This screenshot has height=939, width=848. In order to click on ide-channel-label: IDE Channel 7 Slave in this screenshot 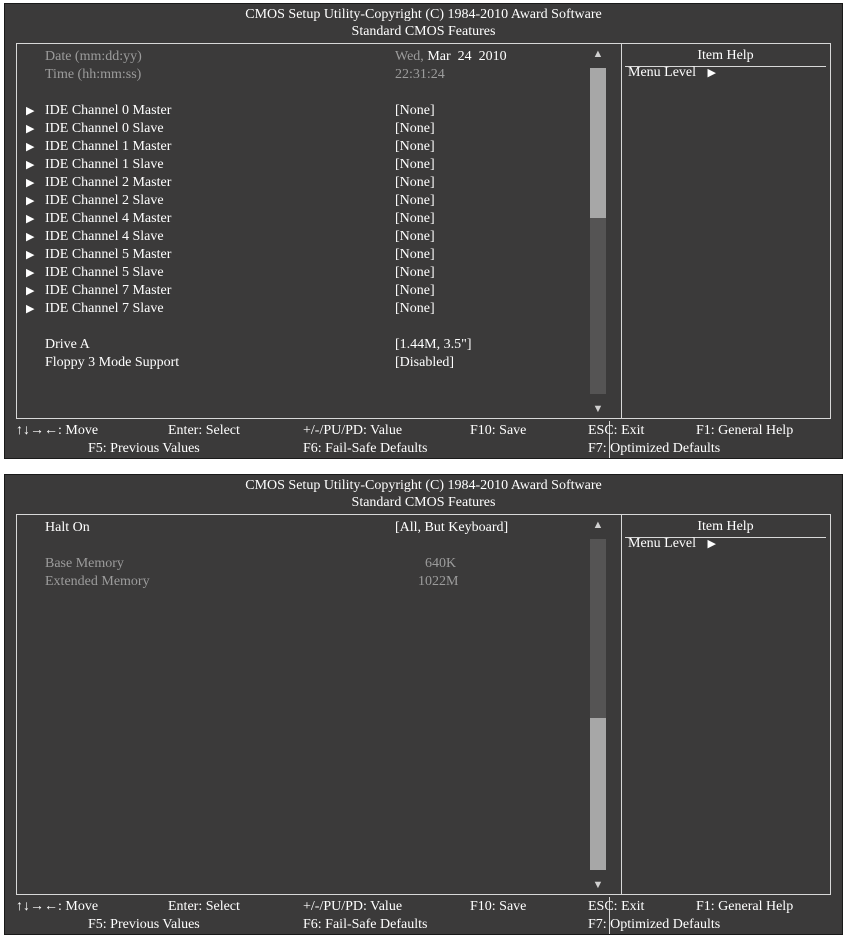, I will do `click(104, 308)`.